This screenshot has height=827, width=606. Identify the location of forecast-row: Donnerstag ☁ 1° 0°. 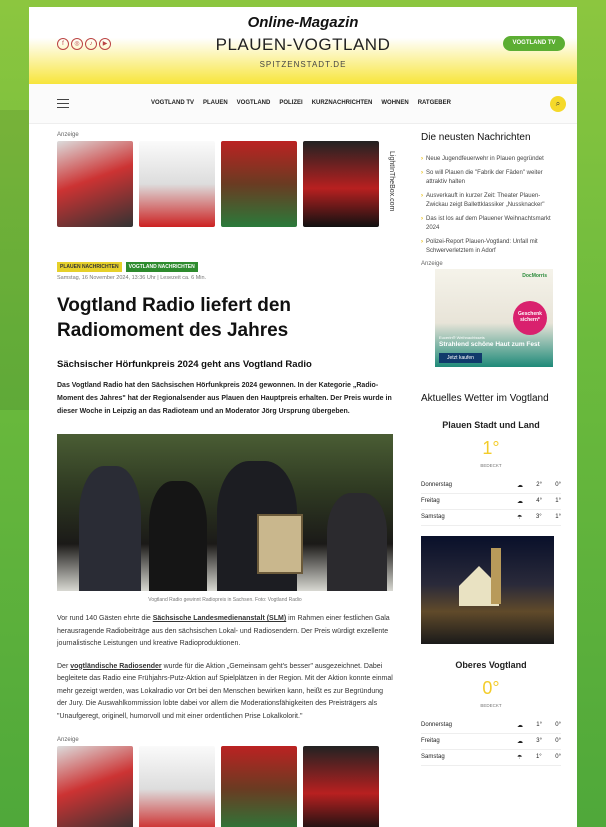
(491, 726).